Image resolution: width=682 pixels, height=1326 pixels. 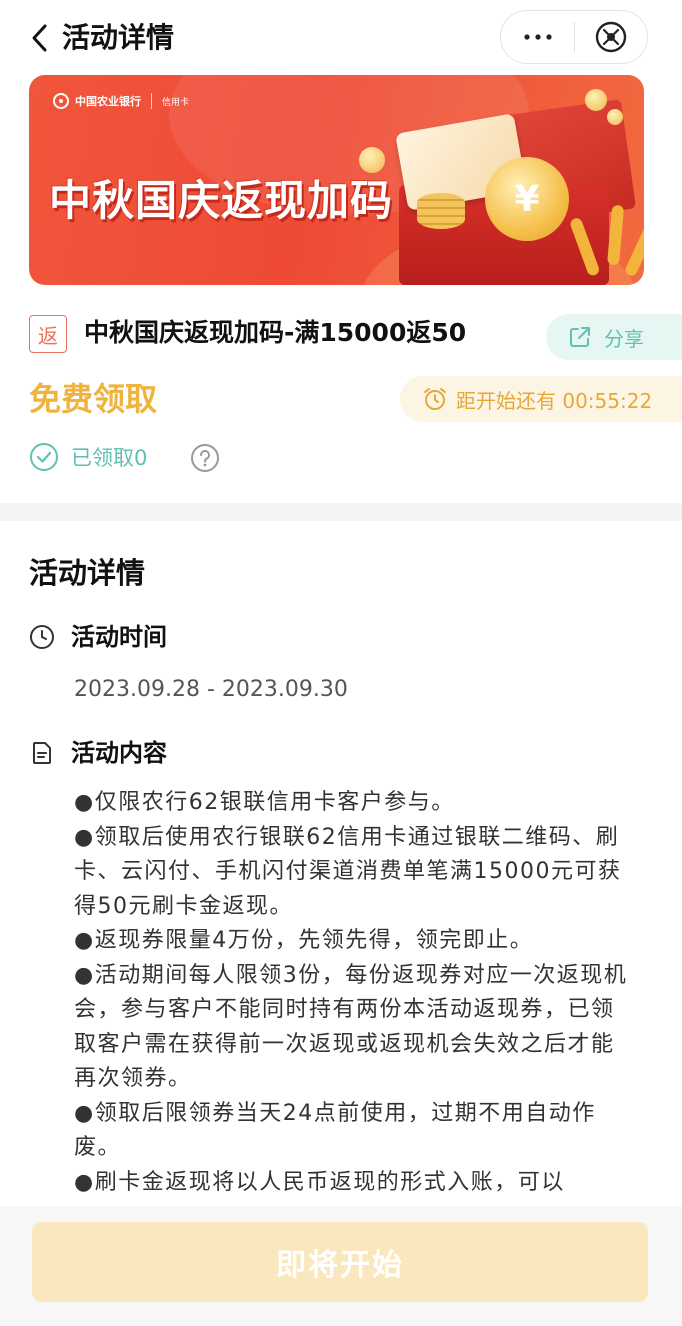 I want to click on share-icon, so click(x=580, y=337).